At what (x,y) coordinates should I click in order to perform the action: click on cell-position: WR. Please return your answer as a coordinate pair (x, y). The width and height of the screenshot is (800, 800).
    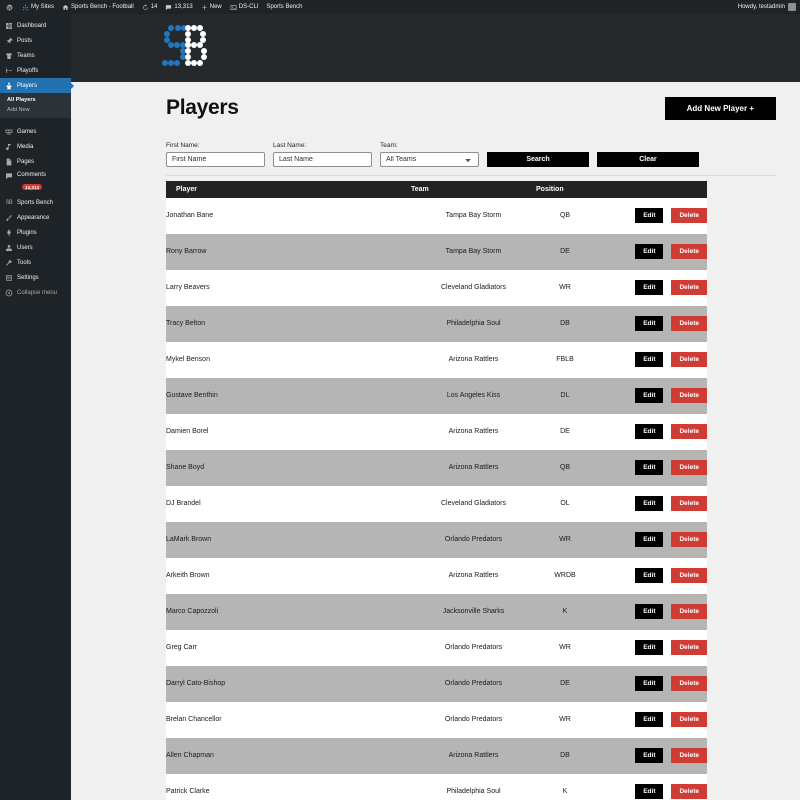
    Looking at the image, I should click on (565, 647).